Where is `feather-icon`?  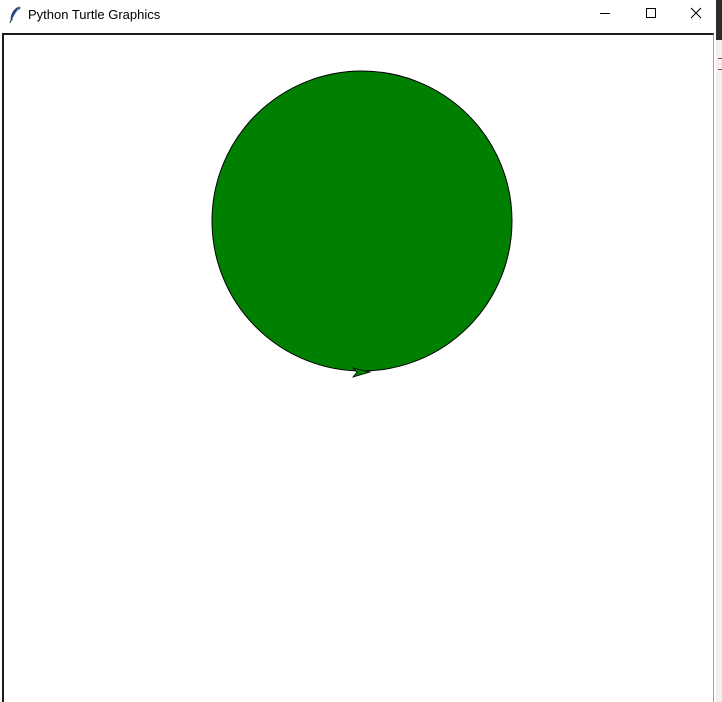 feather-icon is located at coordinates (15, 15).